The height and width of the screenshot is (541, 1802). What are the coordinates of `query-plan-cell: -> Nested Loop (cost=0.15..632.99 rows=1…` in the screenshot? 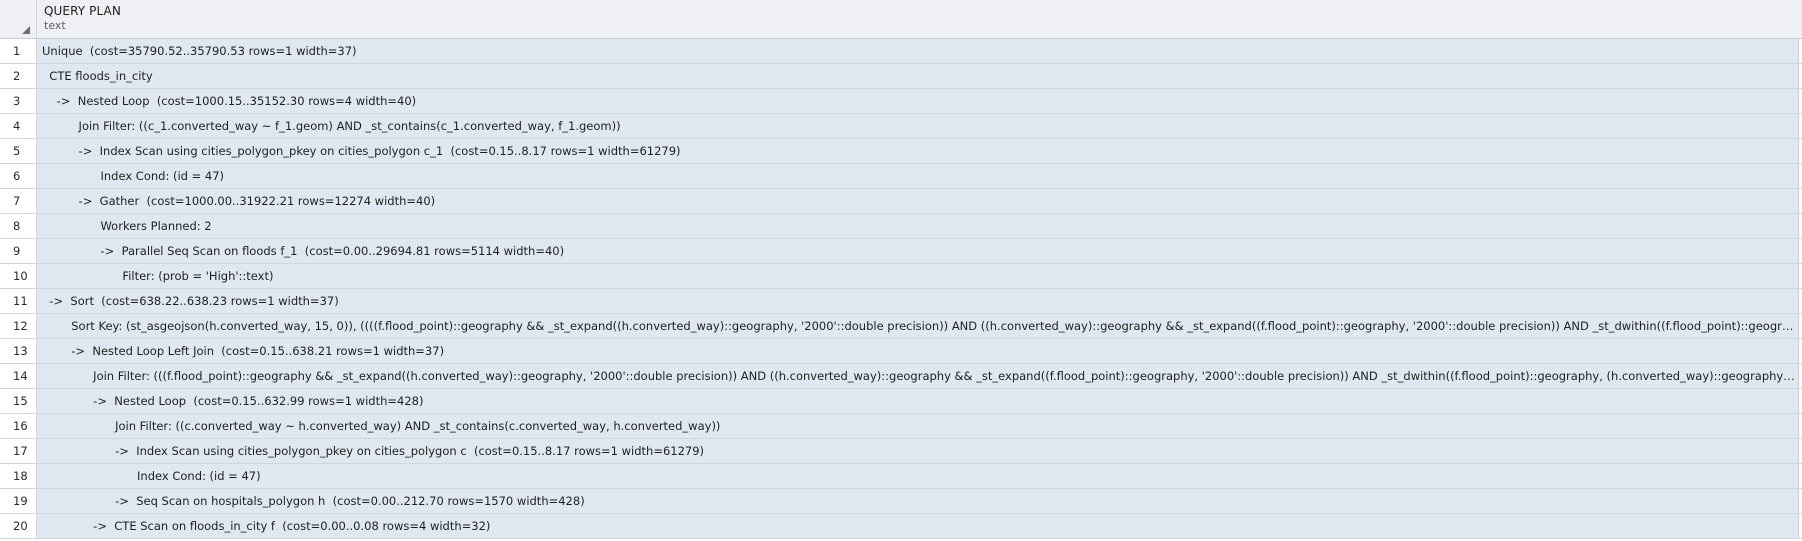 It's located at (918, 401).